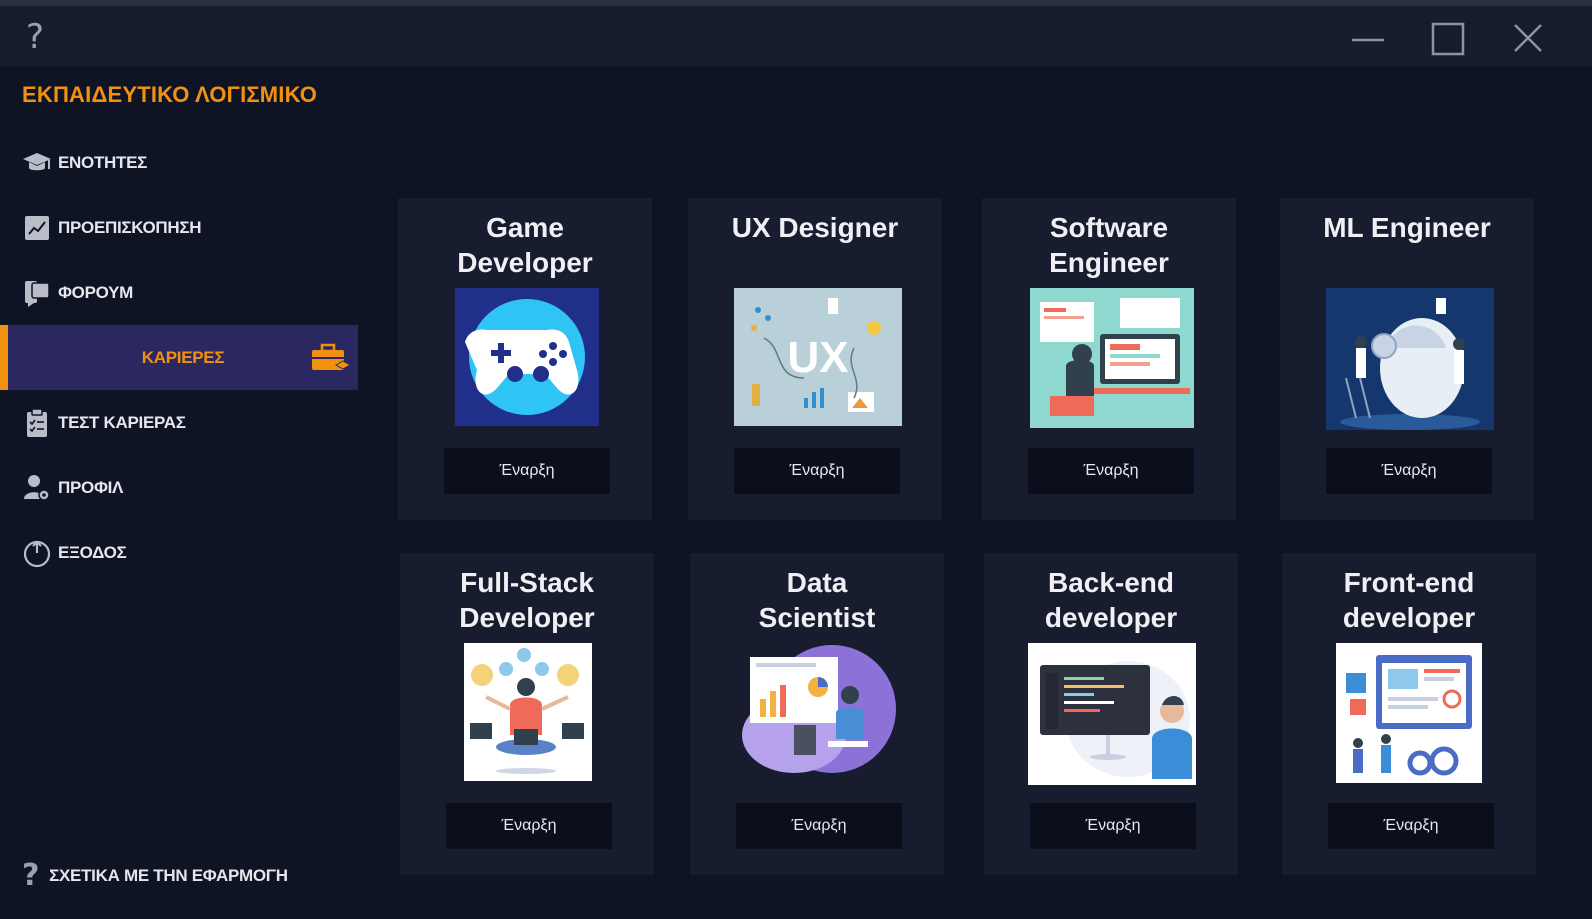  I want to click on career-card-software-engineer: Software Engineer Έναρξη, so click(1109, 359).